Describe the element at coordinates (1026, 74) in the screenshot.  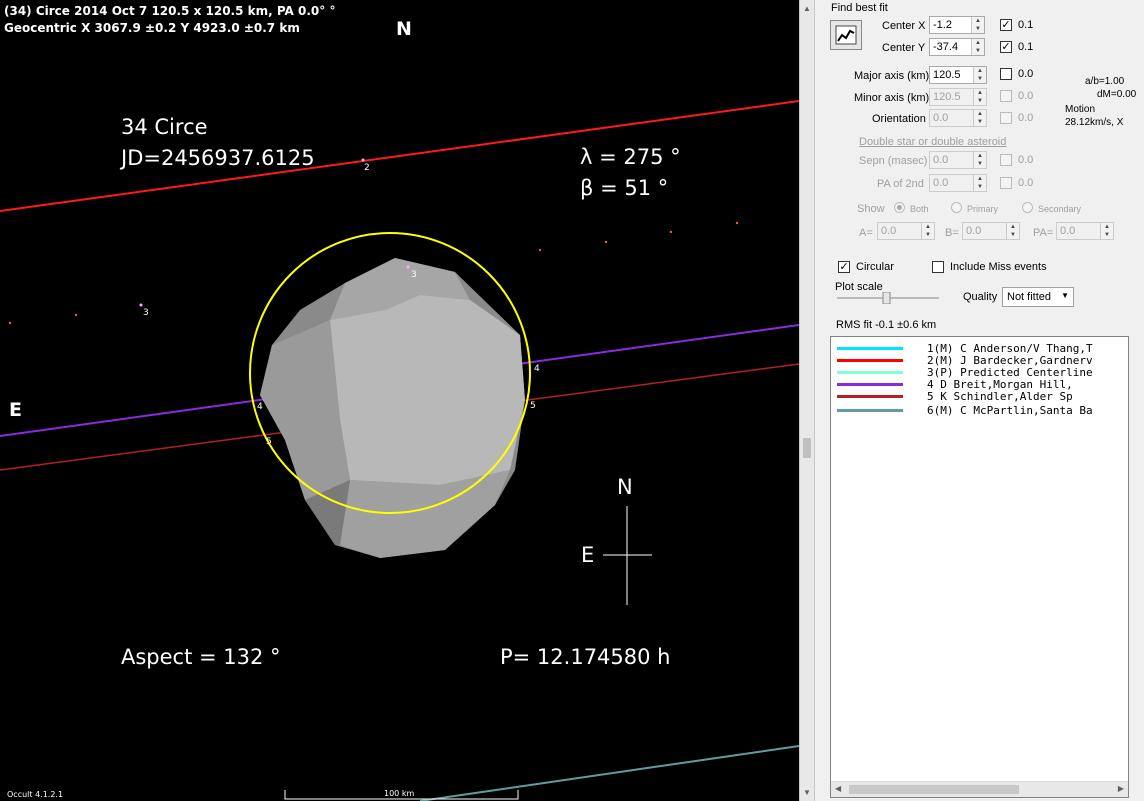
I see `major-axis-step: 0.0` at that location.